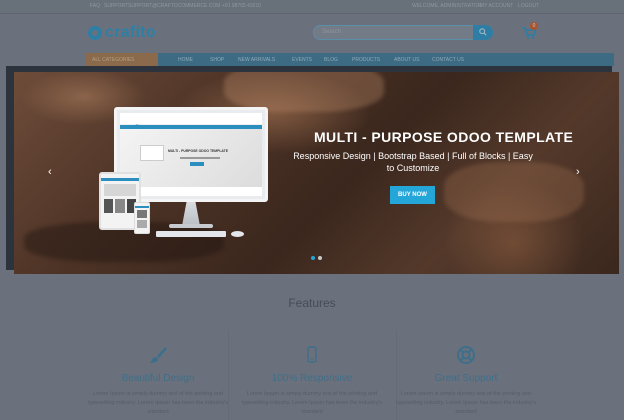  Describe the element at coordinates (191, 154) in the screenshot. I see `desktop-screen: crafito MULTI - PURPOSE ODOO TEMPLATE` at that location.